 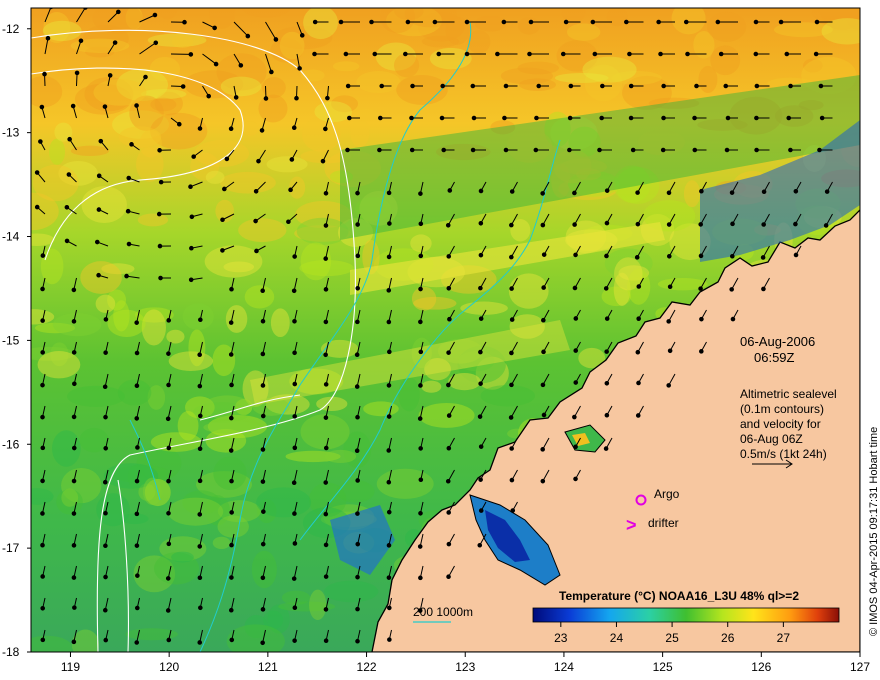 What do you see at coordinates (782, 409) in the screenshot?
I see `note-line: (0.1m contours)` at bounding box center [782, 409].